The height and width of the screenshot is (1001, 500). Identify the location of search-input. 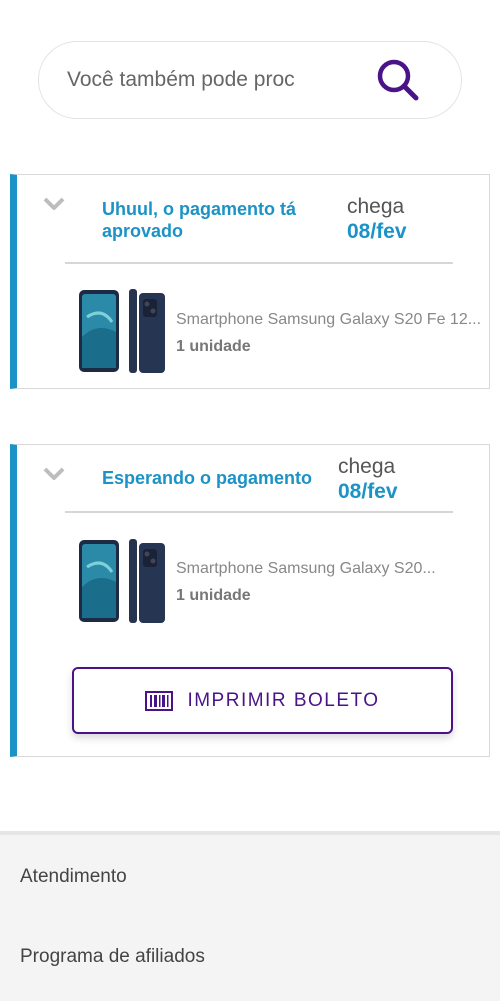
(212, 80).